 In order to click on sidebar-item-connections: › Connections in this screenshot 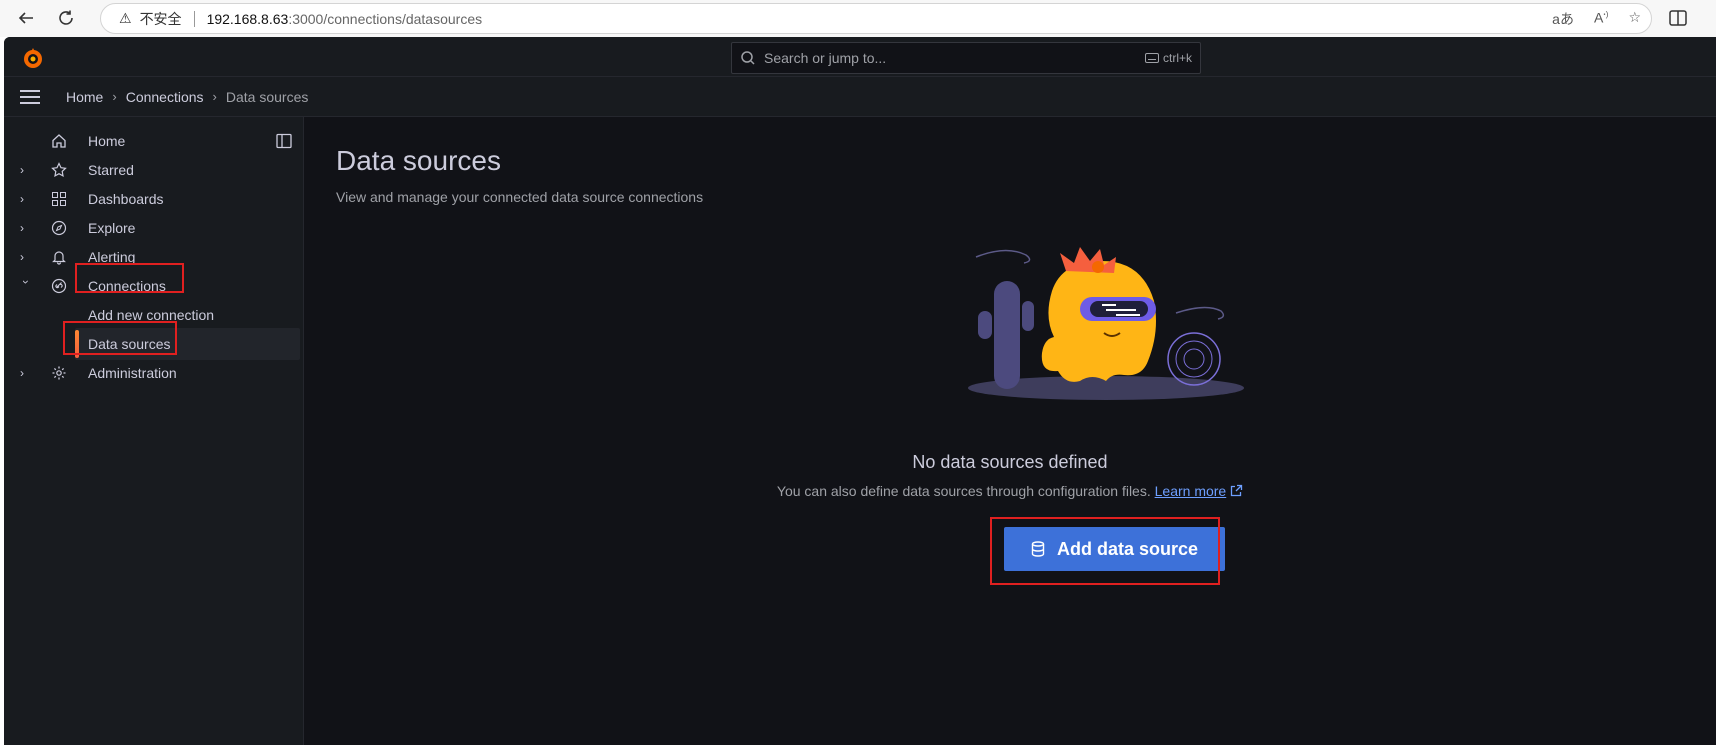, I will do `click(152, 286)`.